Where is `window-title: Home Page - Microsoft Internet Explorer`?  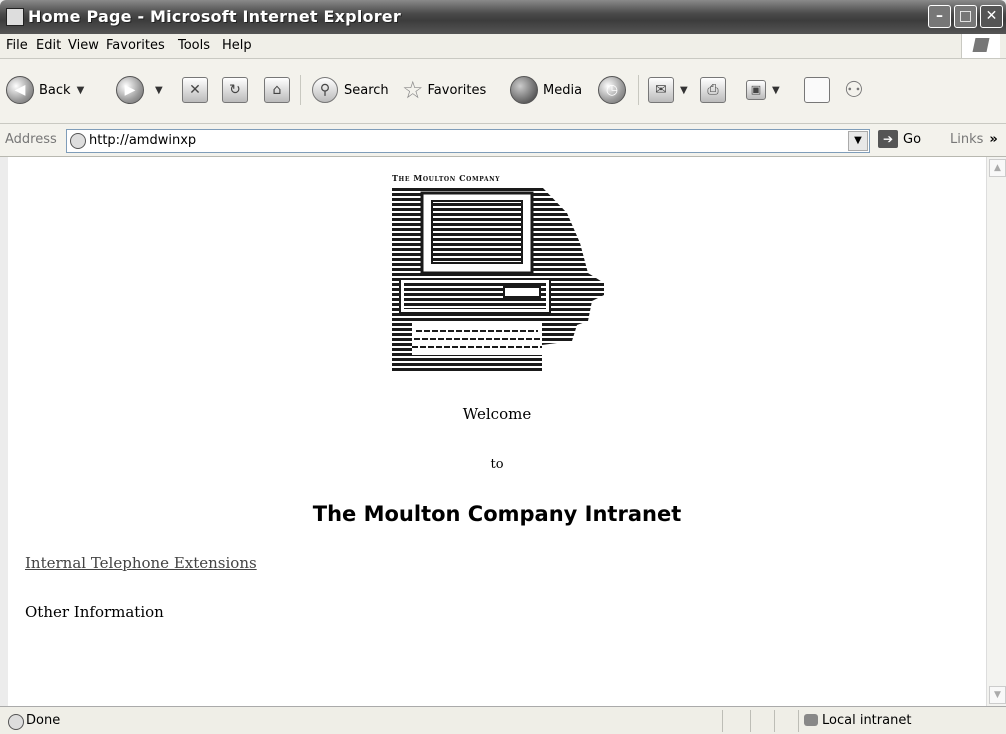
window-title: Home Page - Microsoft Internet Explorer is located at coordinates (214, 16).